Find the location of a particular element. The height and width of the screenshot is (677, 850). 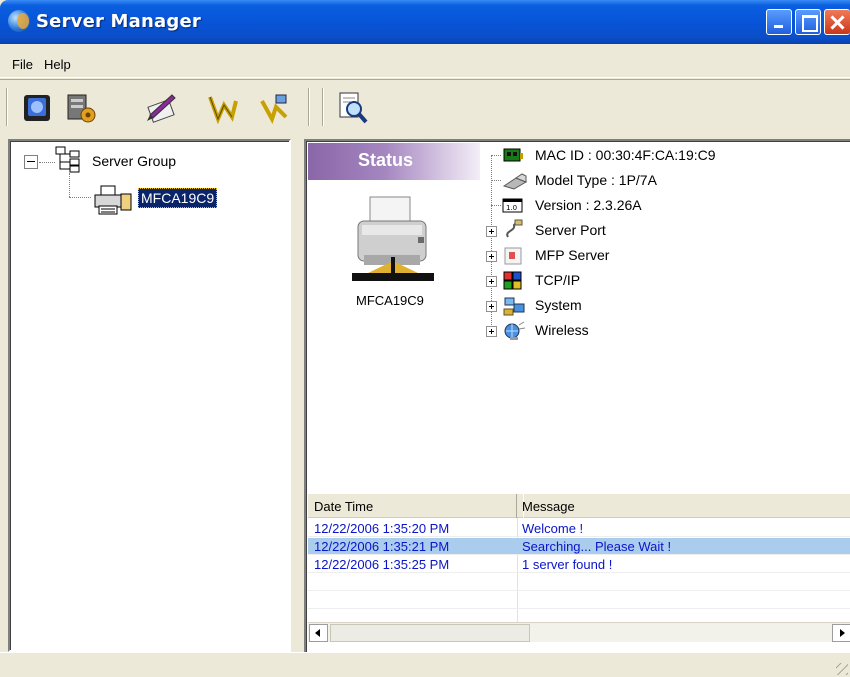

wireless-node: Wireless is located at coordinates (562, 330).